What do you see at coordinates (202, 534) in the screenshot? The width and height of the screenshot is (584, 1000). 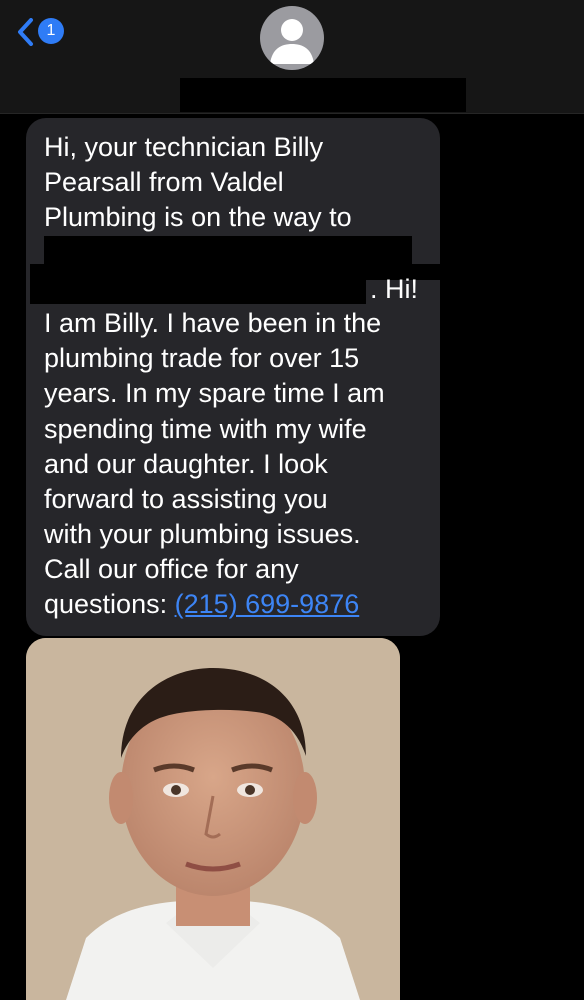 I see `message-line: with your plumbing issues.` at bounding box center [202, 534].